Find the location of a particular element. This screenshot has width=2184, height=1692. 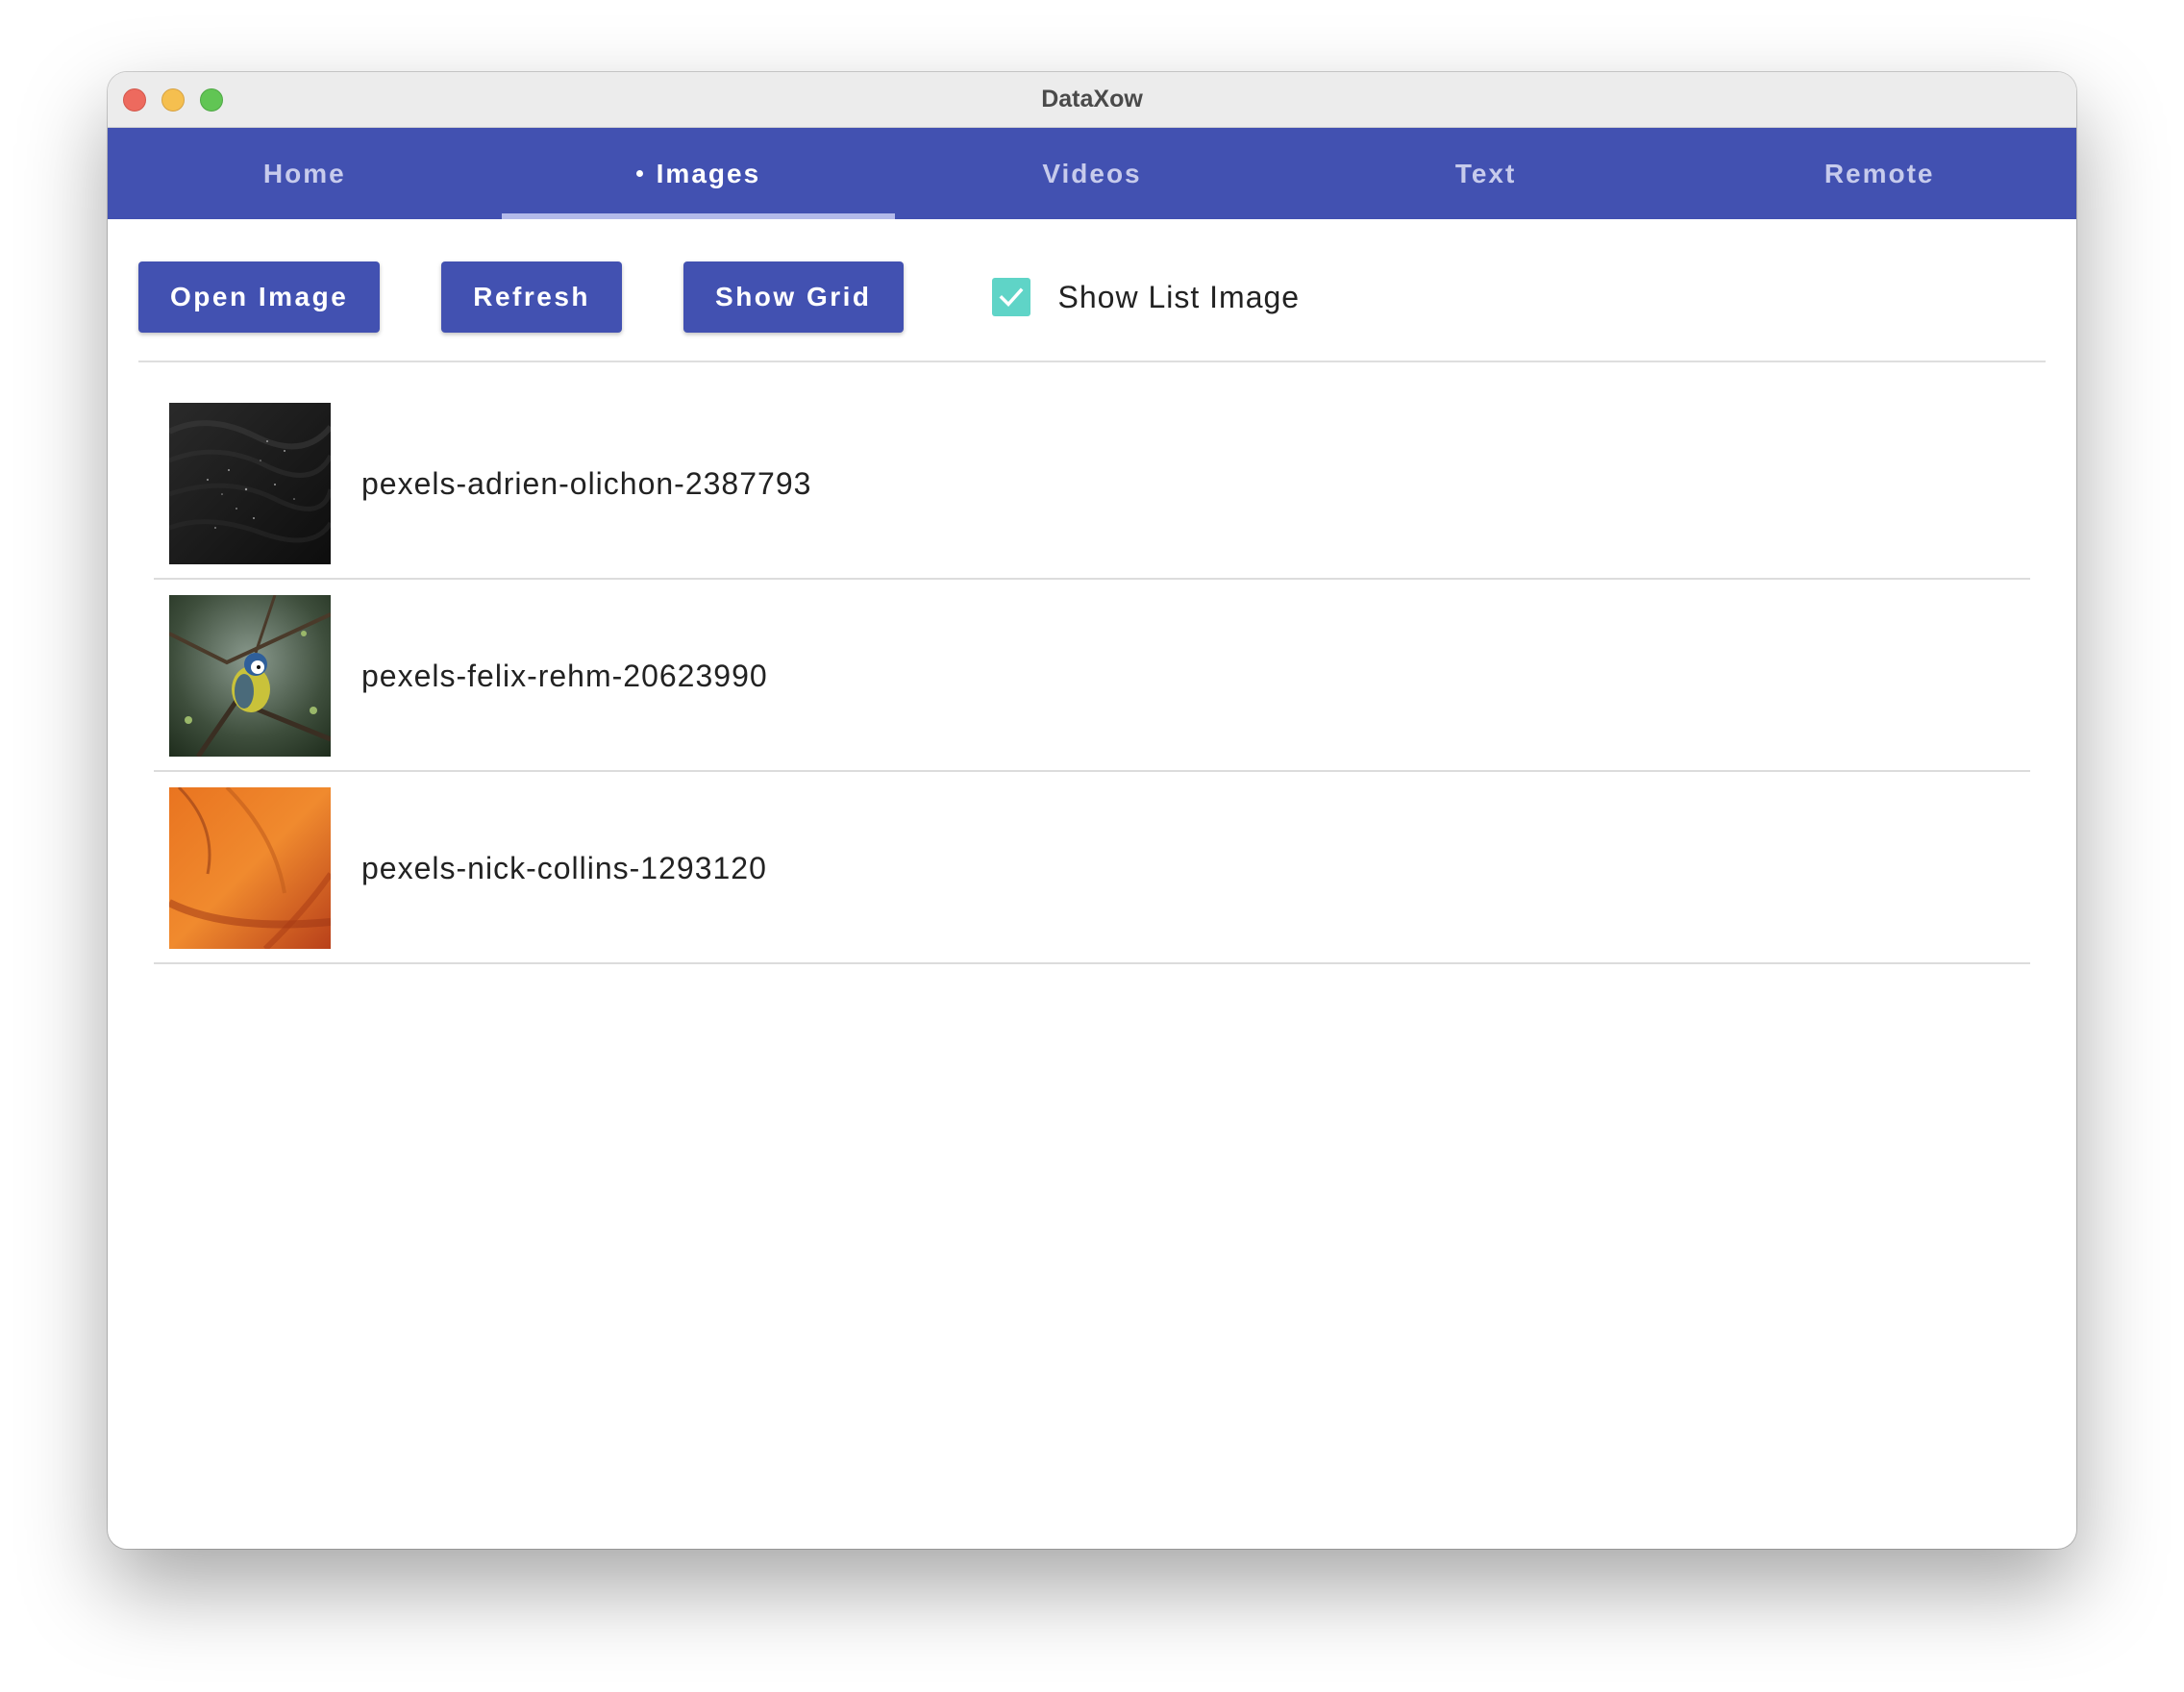

tab-videos-label: Videos is located at coordinates (1092, 173).